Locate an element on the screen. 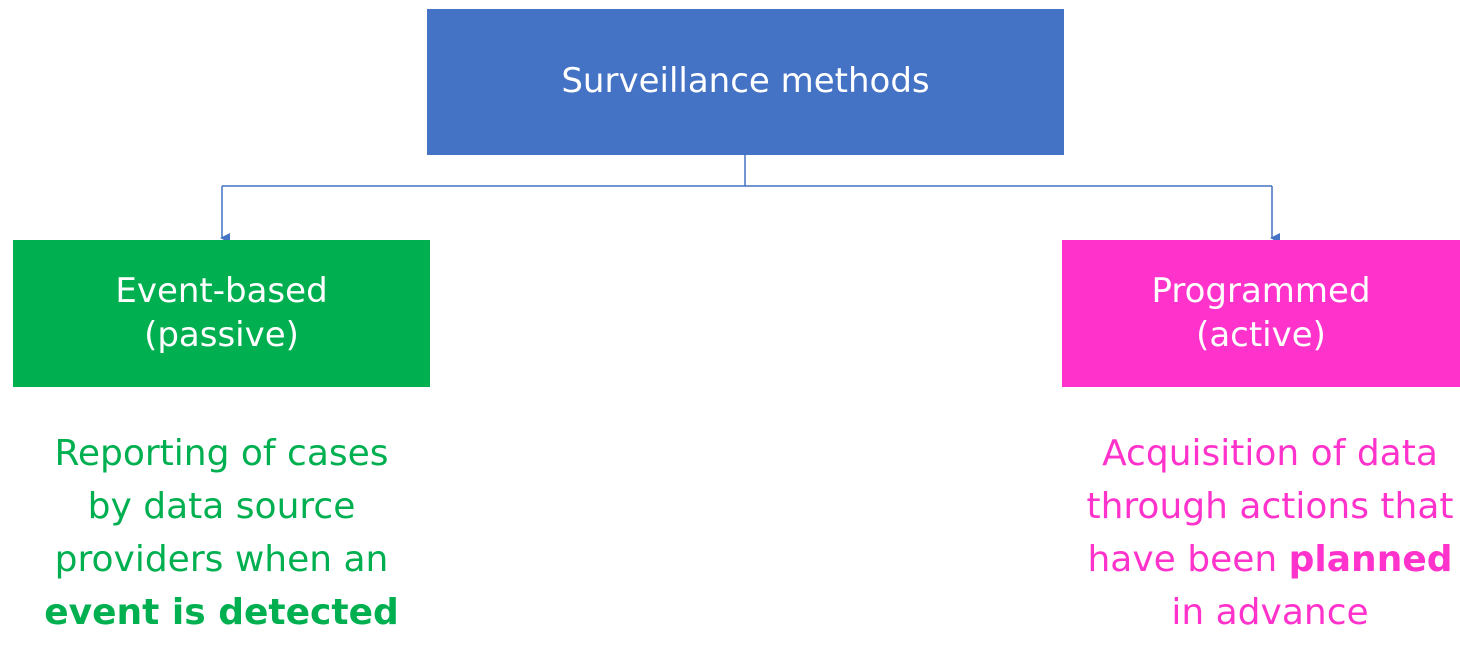 Image resolution: width=1460 pixels, height=648 pixels. description-line: have been planned is located at coordinates (1230, 560).